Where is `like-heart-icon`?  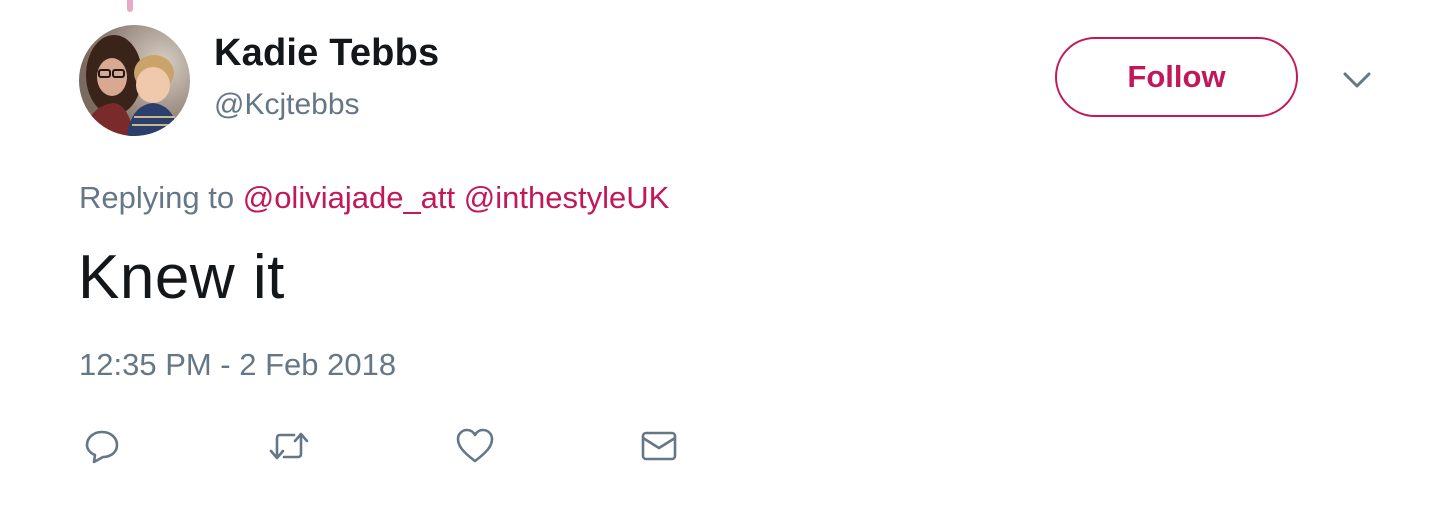
like-heart-icon is located at coordinates (475, 445).